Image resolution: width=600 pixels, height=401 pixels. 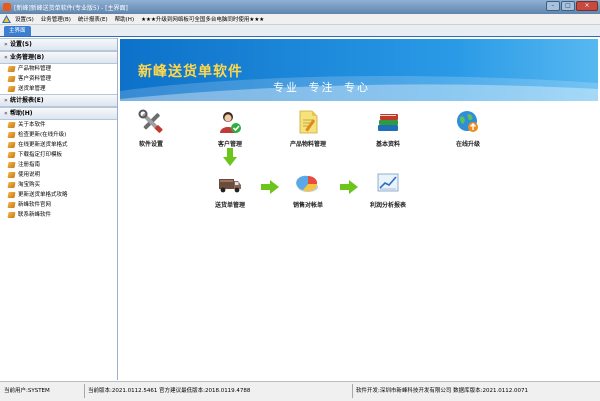 I want to click on delivery-van-icon, so click(x=230, y=186).